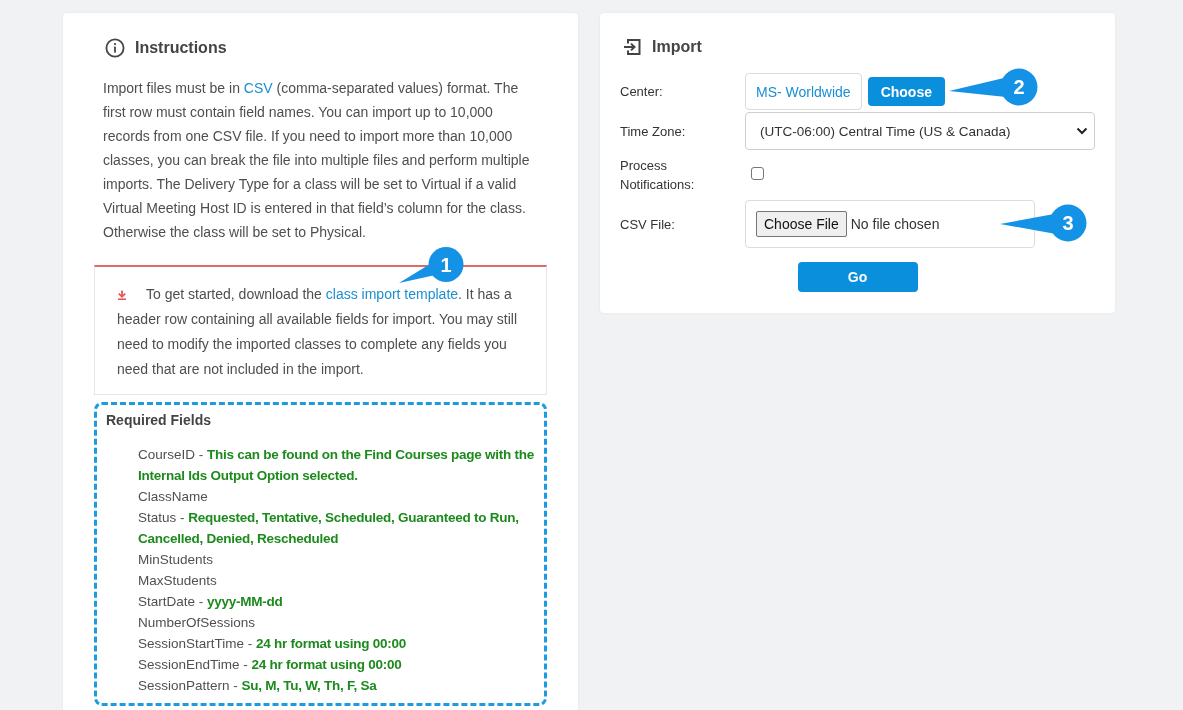  What do you see at coordinates (329, 528) in the screenshot?
I see `required-field-text: Status - Requested, Tentative, Scheduled, Guaranteed to Run, Cancelled, Denied, Rescheduled` at bounding box center [329, 528].